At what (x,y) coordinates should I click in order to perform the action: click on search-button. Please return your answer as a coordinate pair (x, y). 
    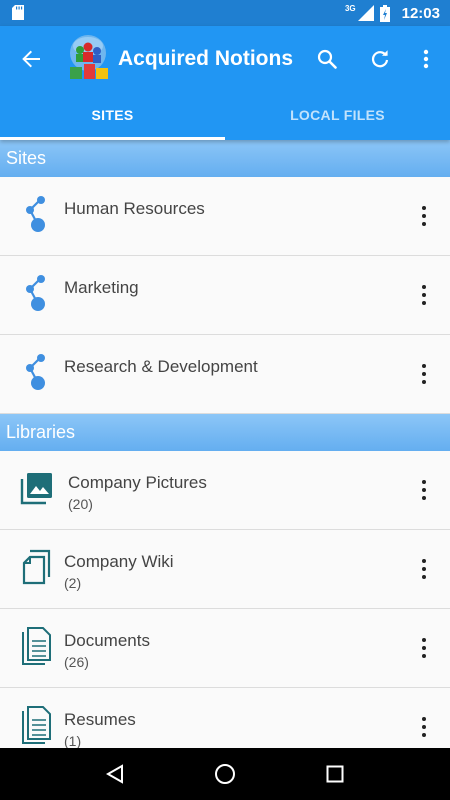
    Looking at the image, I should click on (327, 59).